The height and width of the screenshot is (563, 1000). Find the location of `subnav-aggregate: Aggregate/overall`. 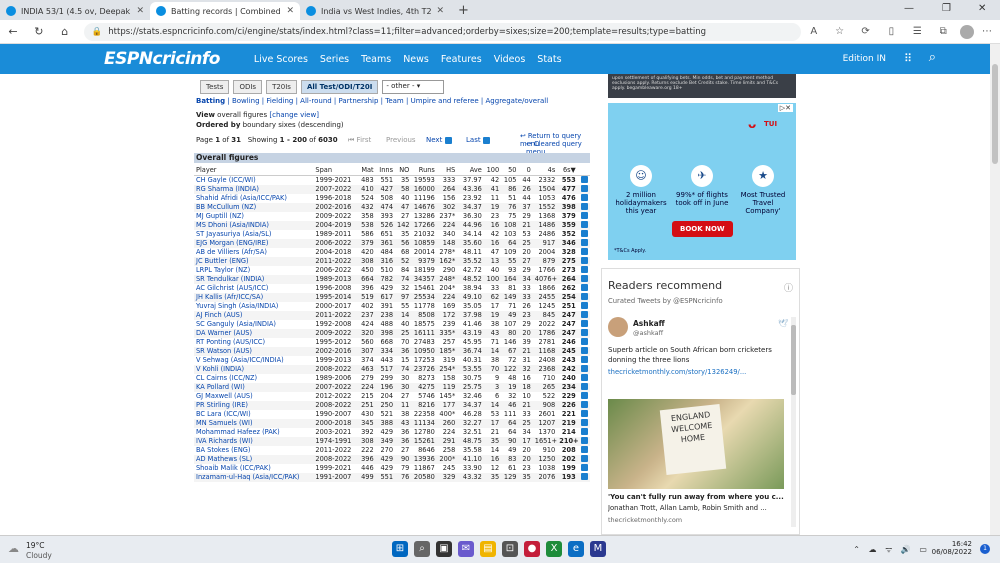

subnav-aggregate: Aggregate/overall is located at coordinates (517, 101).